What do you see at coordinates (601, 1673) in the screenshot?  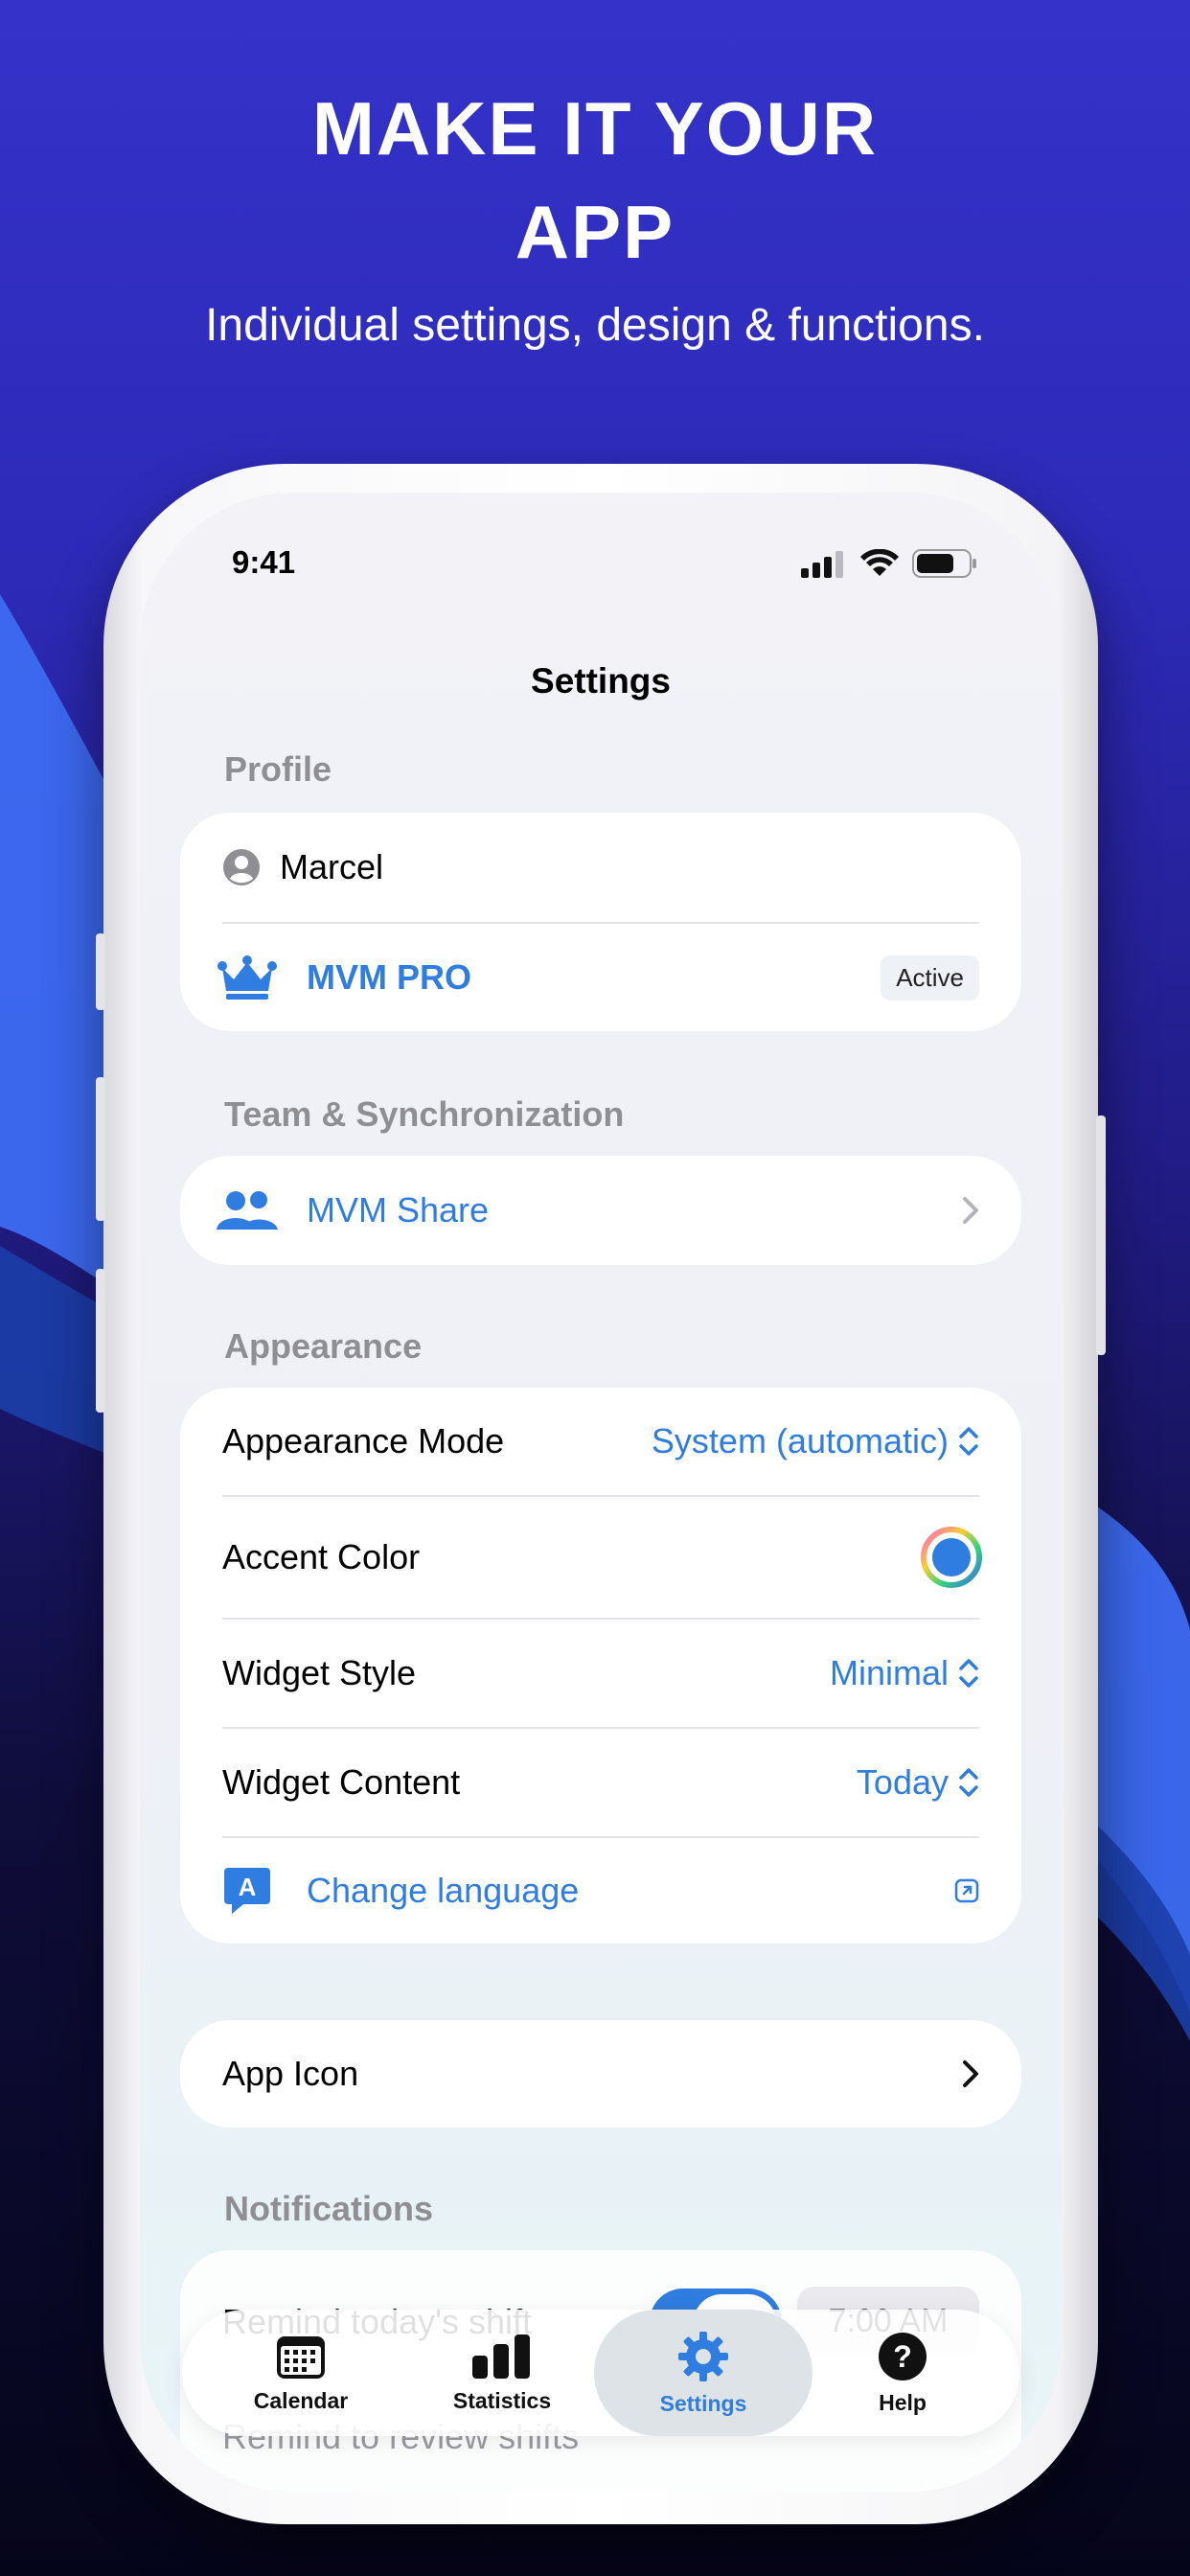 I see `widget-style-row: Widget Style Minimal` at bounding box center [601, 1673].